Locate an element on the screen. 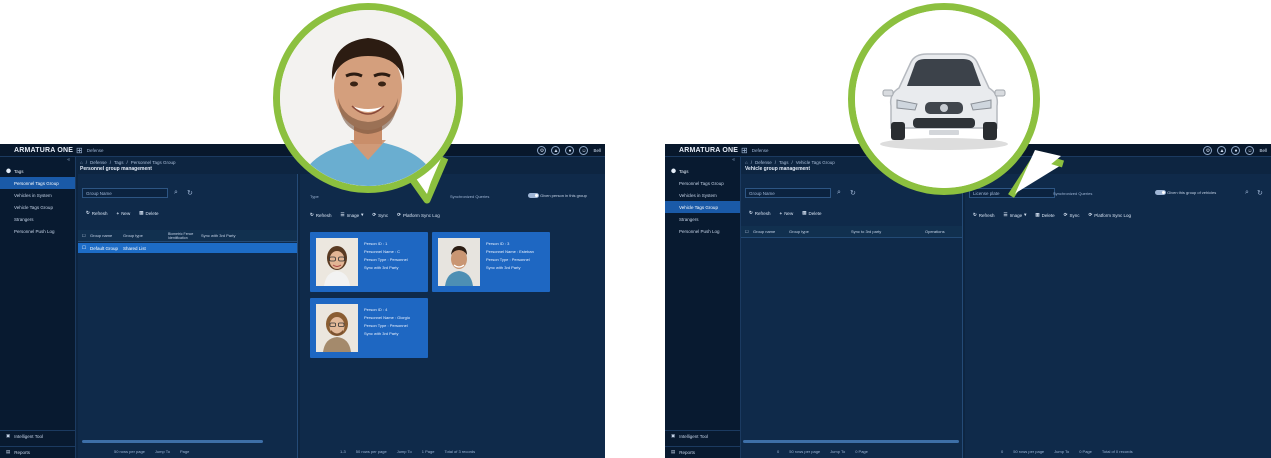 This screenshot has width=1271, height=458. total-records: Total of 0 records is located at coordinates (1117, 451).